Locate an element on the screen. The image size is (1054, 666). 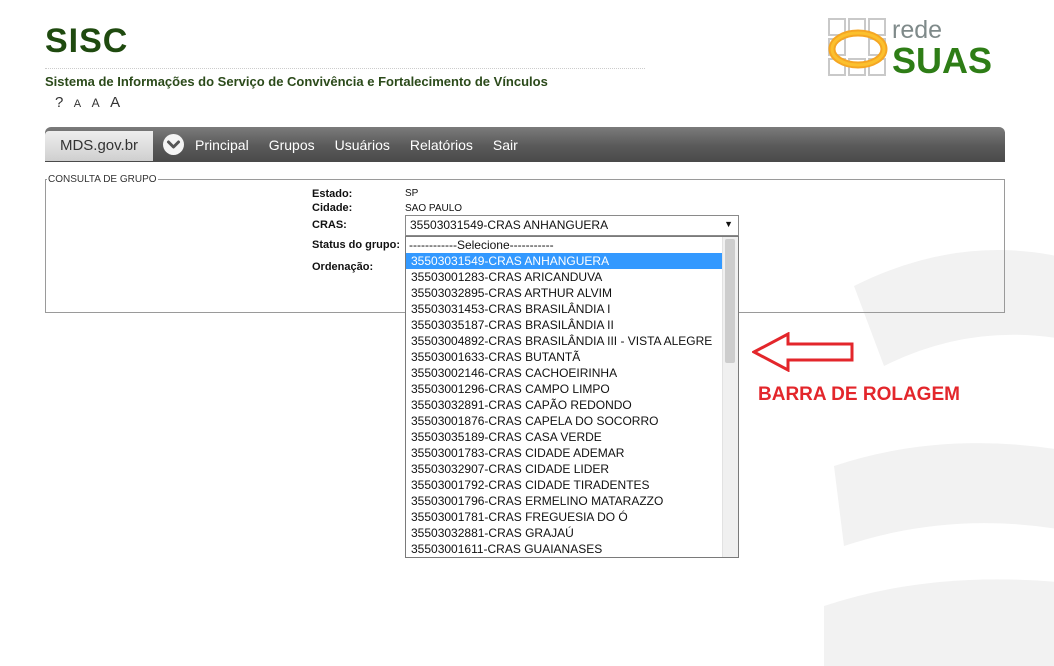
cras-option: 35503001283-CRAS ARICANDUVA is located at coordinates (564, 277).